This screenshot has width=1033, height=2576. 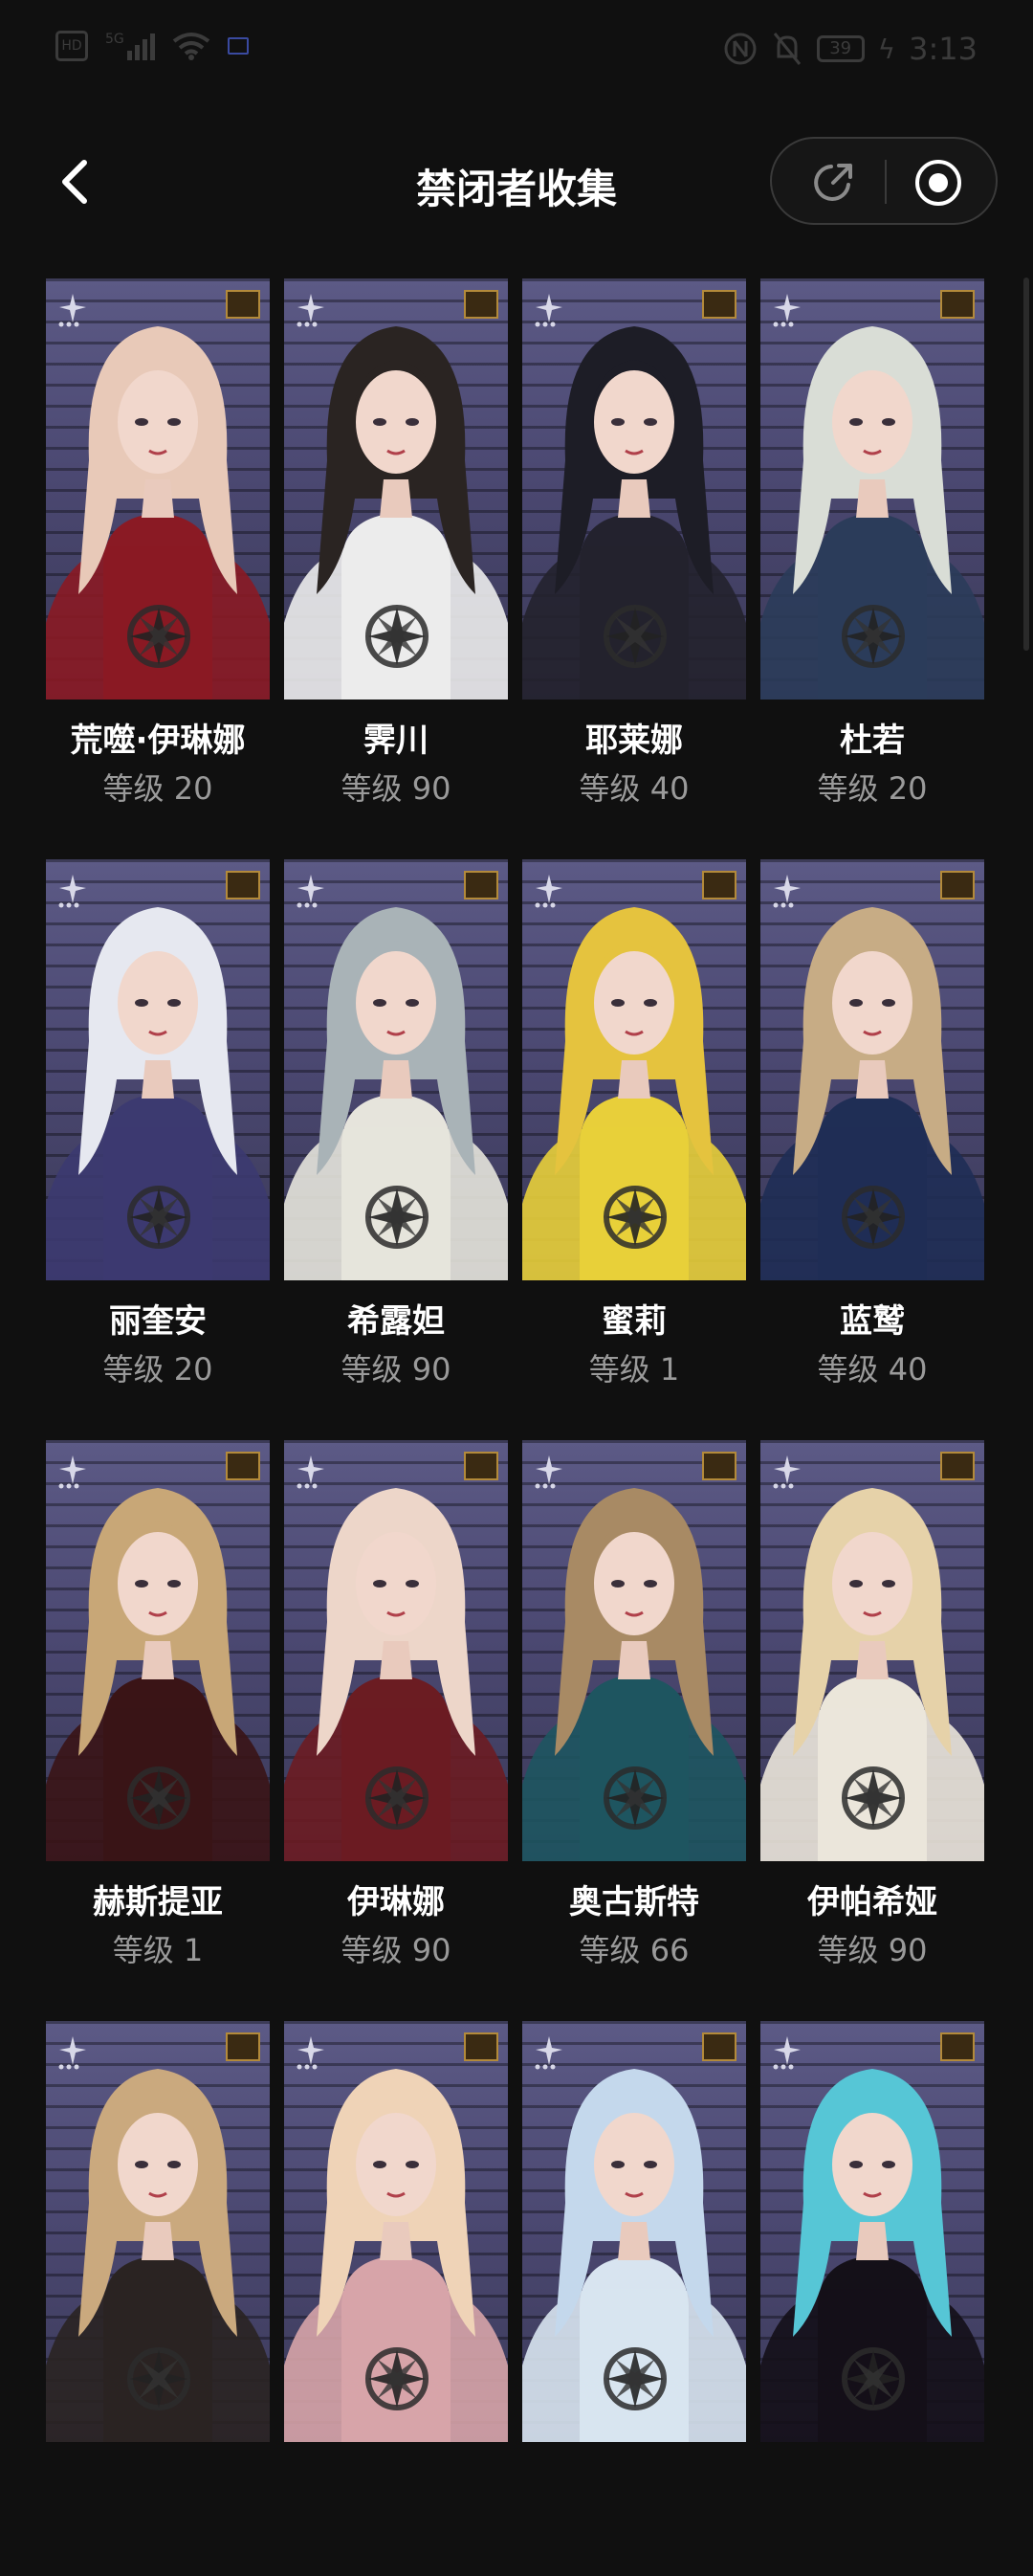 I want to click on network-label: 5G, so click(x=114, y=39).